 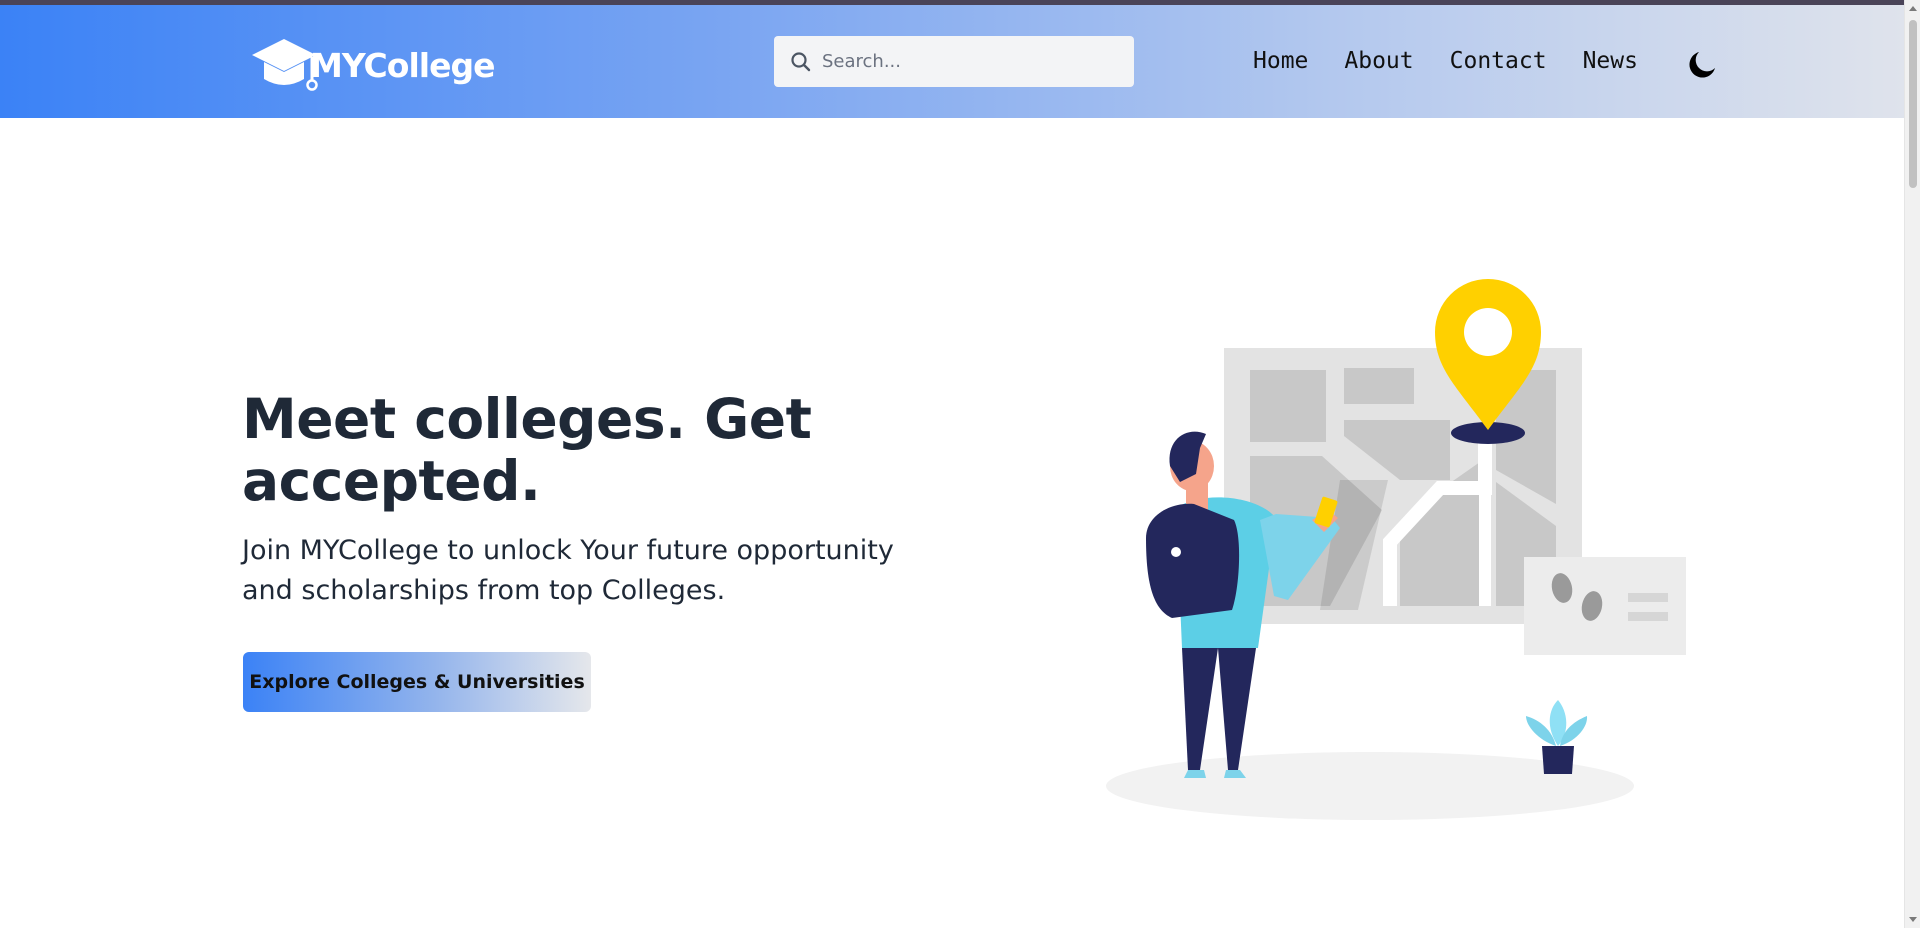 What do you see at coordinates (1498, 61) in the screenshot?
I see `nav-contact: Contact` at bounding box center [1498, 61].